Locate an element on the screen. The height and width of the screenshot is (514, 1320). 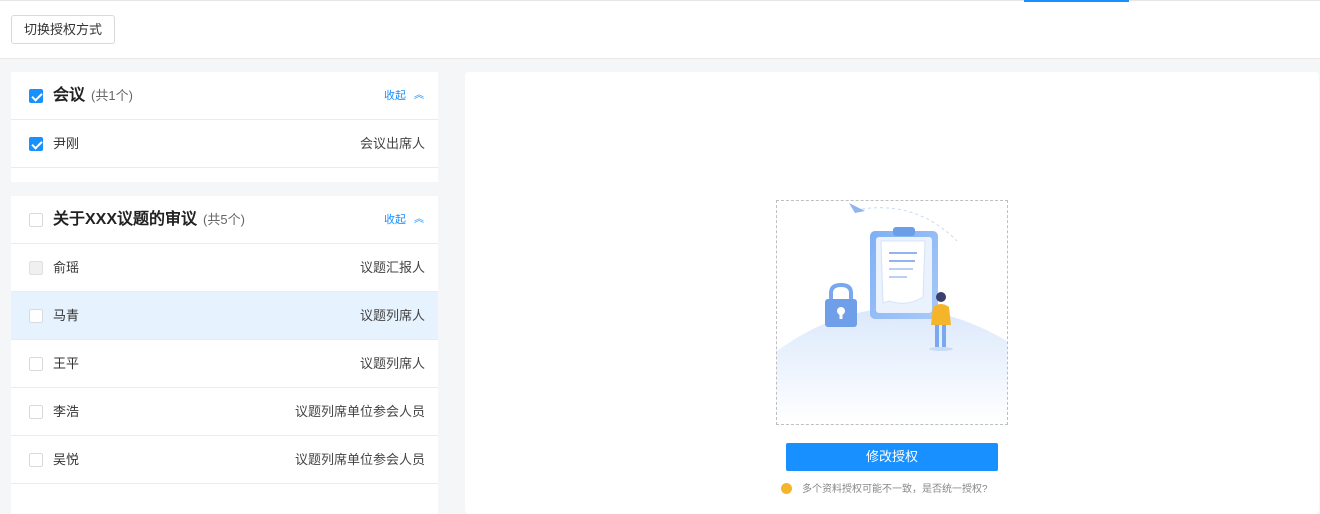
group-header-meeting: 会议 (共1个) 收起 ︽ is located at coordinates (224, 96).